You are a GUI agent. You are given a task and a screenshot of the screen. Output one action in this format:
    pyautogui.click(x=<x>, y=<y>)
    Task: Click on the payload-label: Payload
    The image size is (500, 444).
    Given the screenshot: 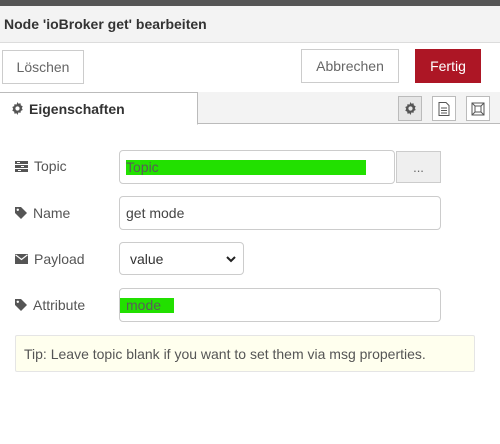 What is the action you would take?
    pyautogui.click(x=59, y=259)
    